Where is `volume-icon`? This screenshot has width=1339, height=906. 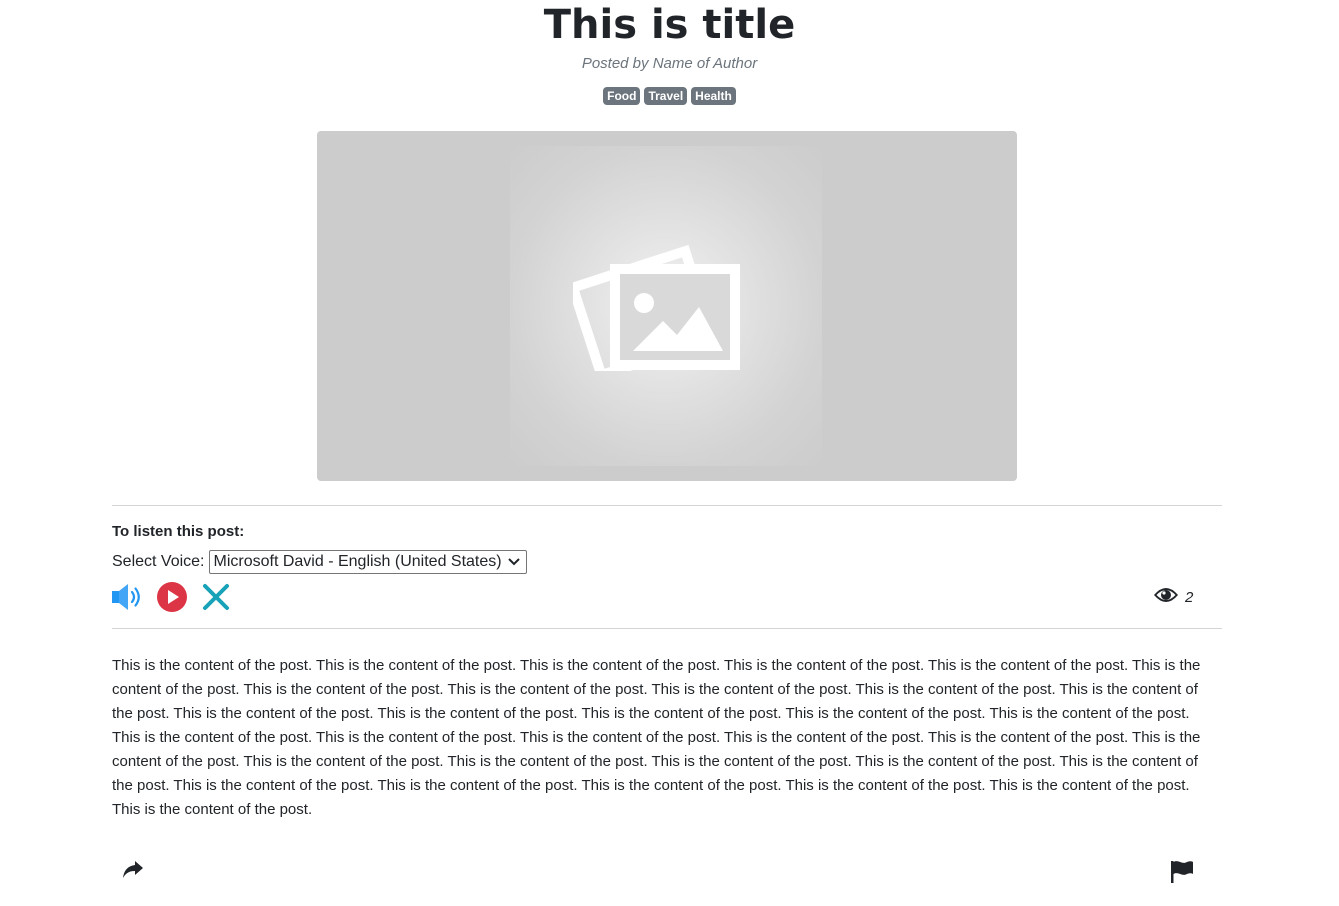
volume-icon is located at coordinates (128, 597).